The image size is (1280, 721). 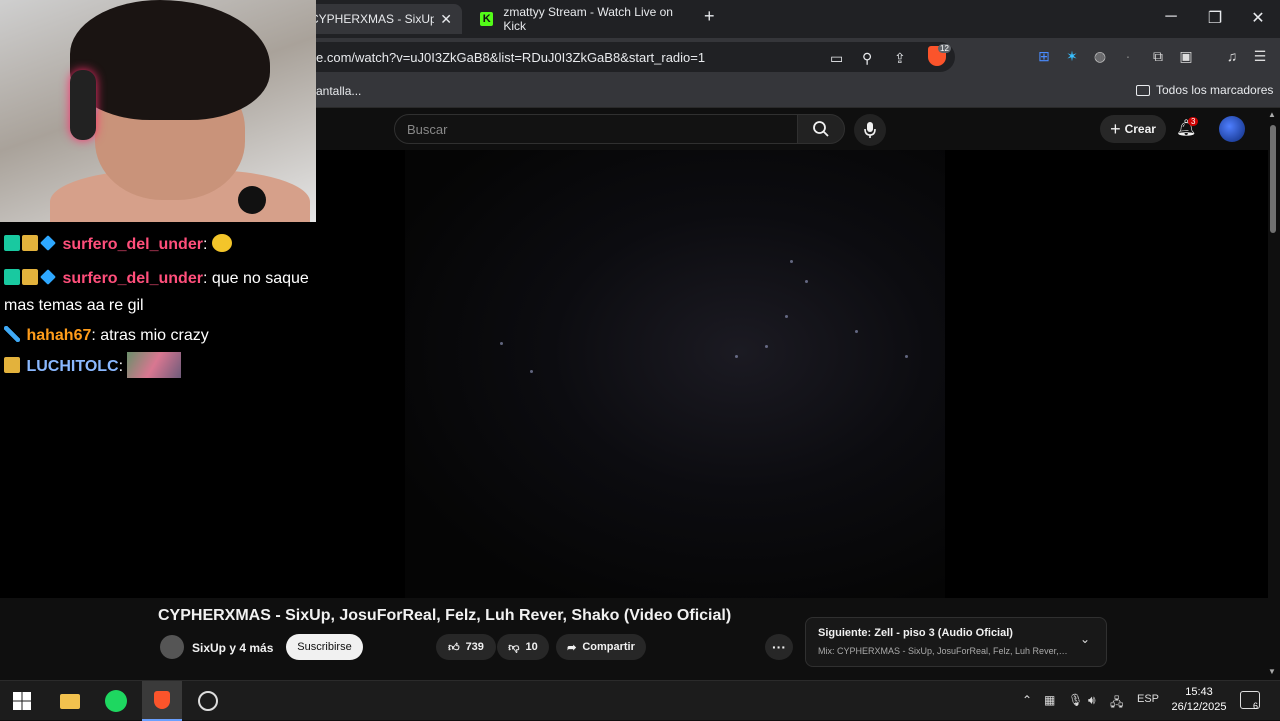 I want to click on voice-search-button, so click(x=870, y=130).